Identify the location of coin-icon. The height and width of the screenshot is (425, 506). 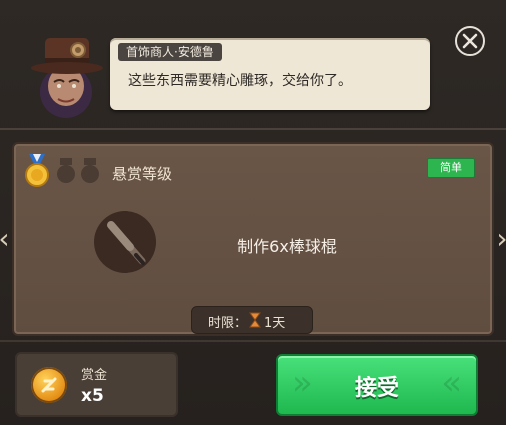
(49, 385).